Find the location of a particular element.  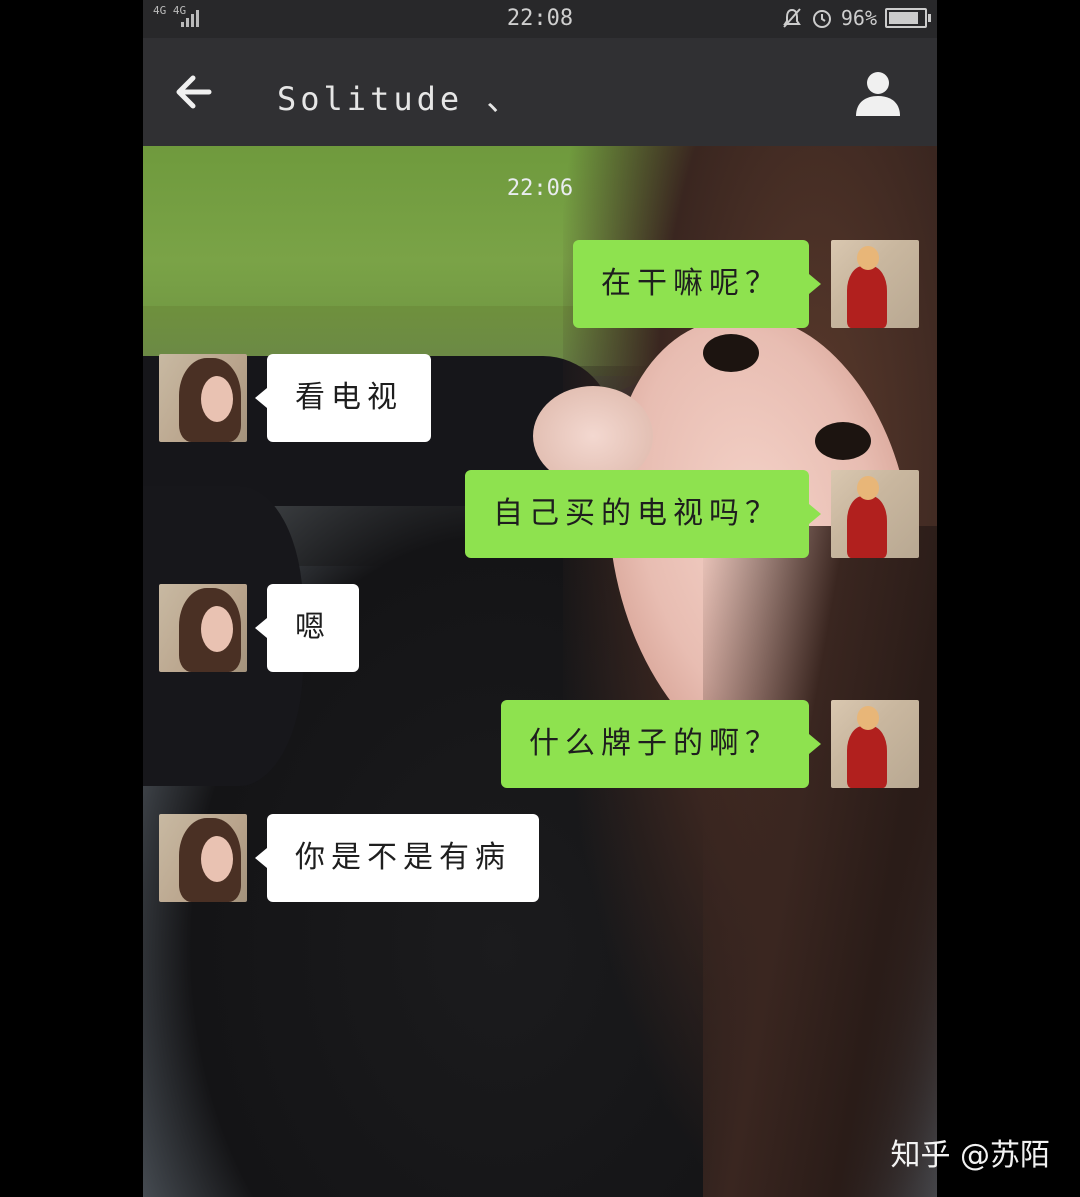

message-row: 看电视 is located at coordinates (295, 398).